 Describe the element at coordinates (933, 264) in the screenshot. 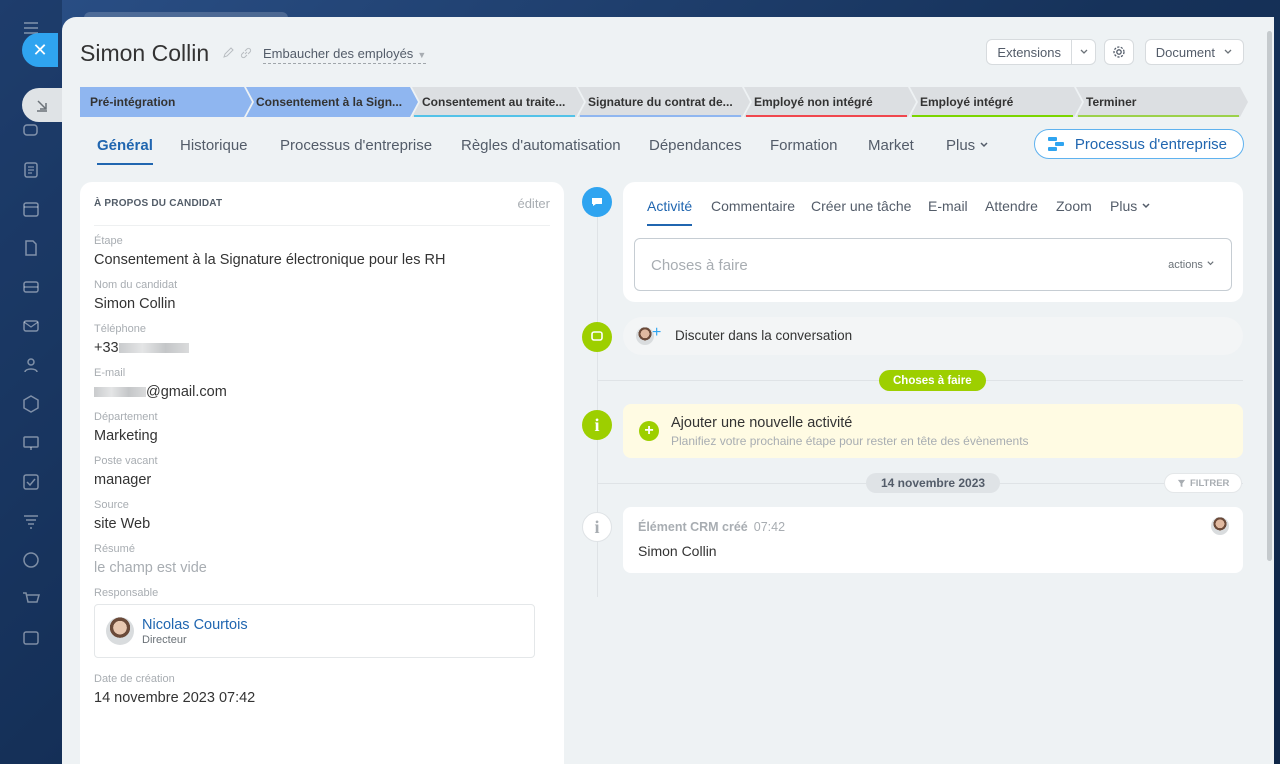

I see `todo-input: Choses à faire actions` at that location.